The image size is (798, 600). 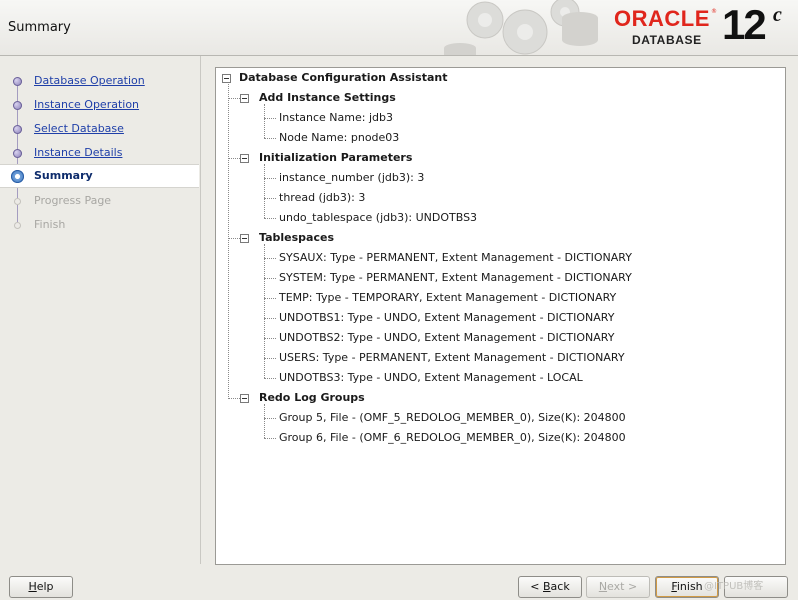 What do you see at coordinates (521, 27) in the screenshot?
I see `gears-graphic-icon` at bounding box center [521, 27].